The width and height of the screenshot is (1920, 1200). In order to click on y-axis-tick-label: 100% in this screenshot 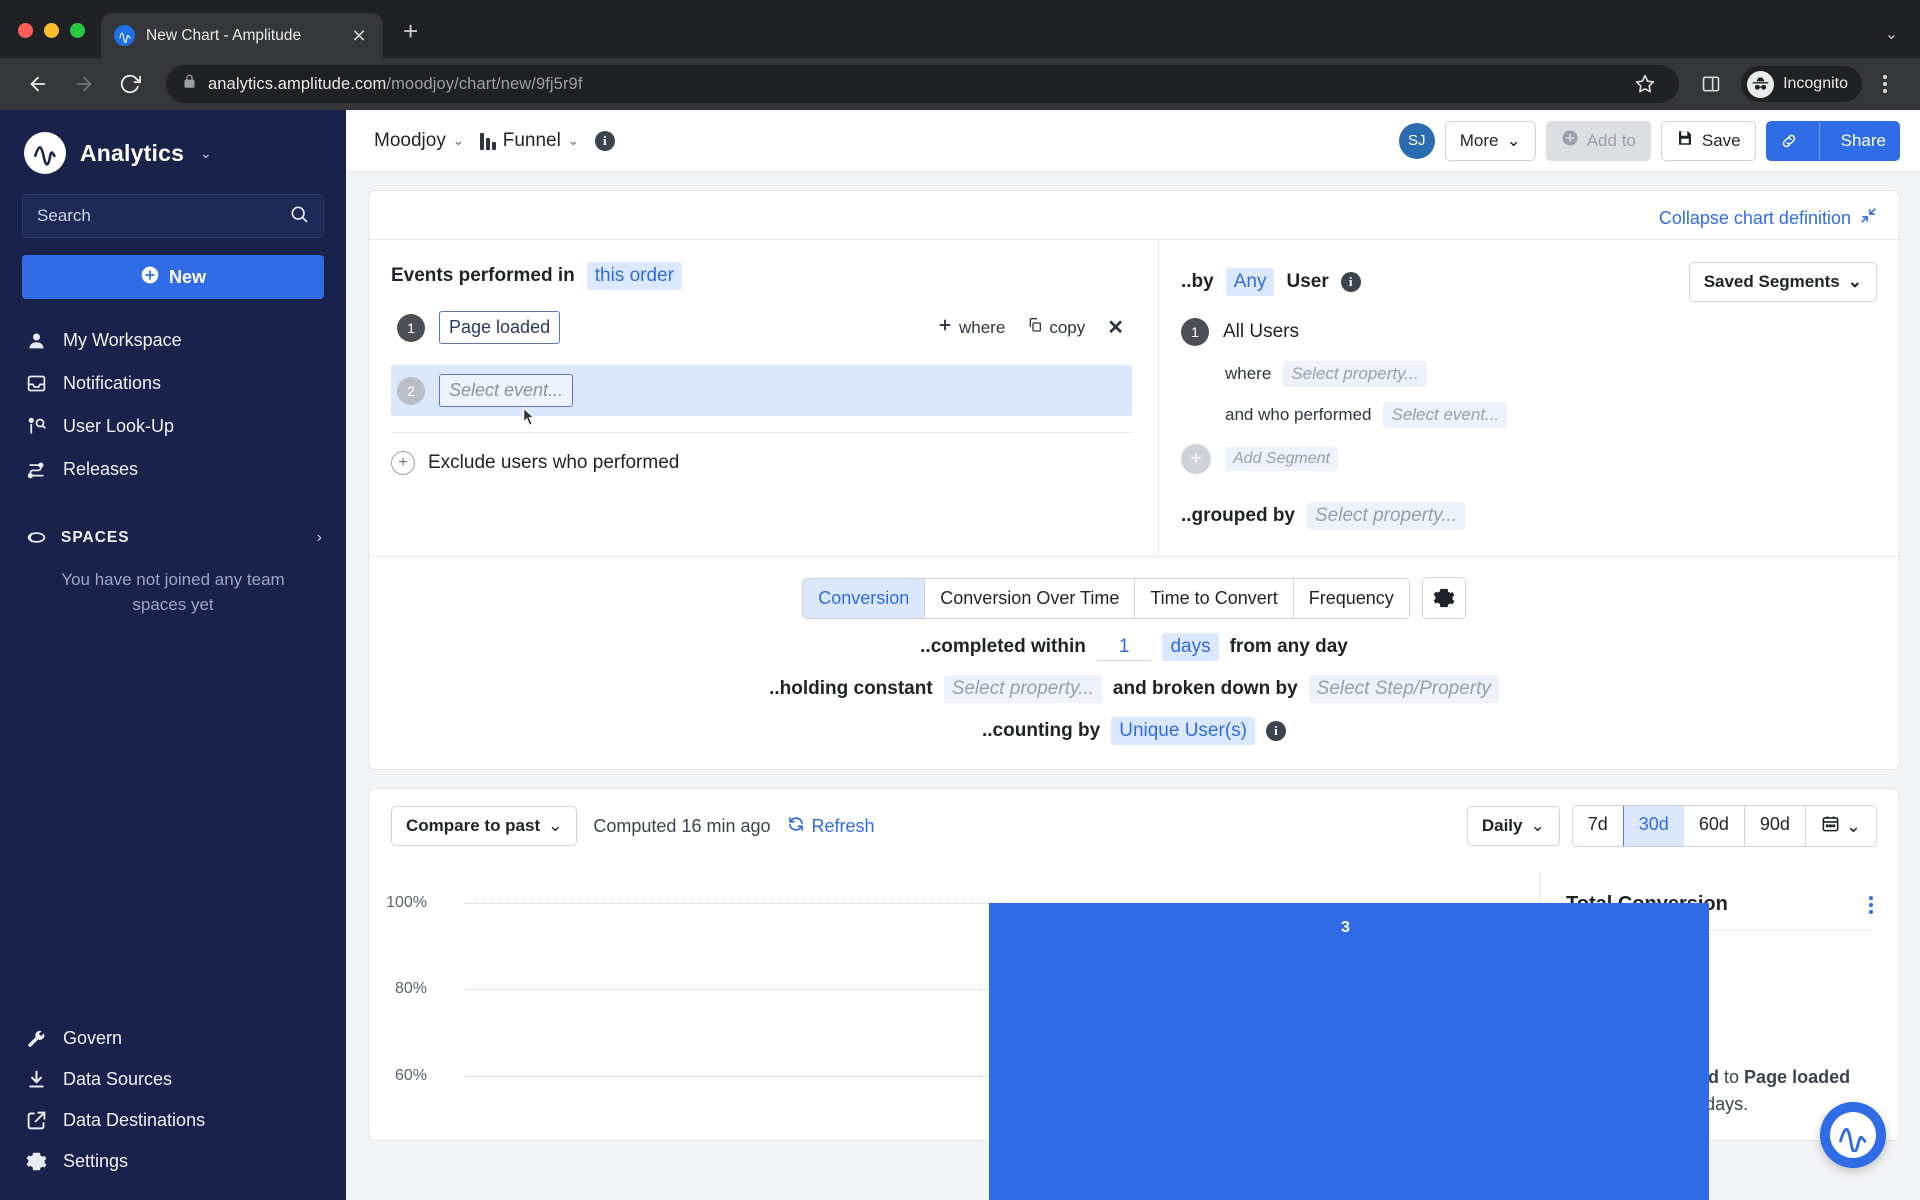, I will do `click(406, 902)`.